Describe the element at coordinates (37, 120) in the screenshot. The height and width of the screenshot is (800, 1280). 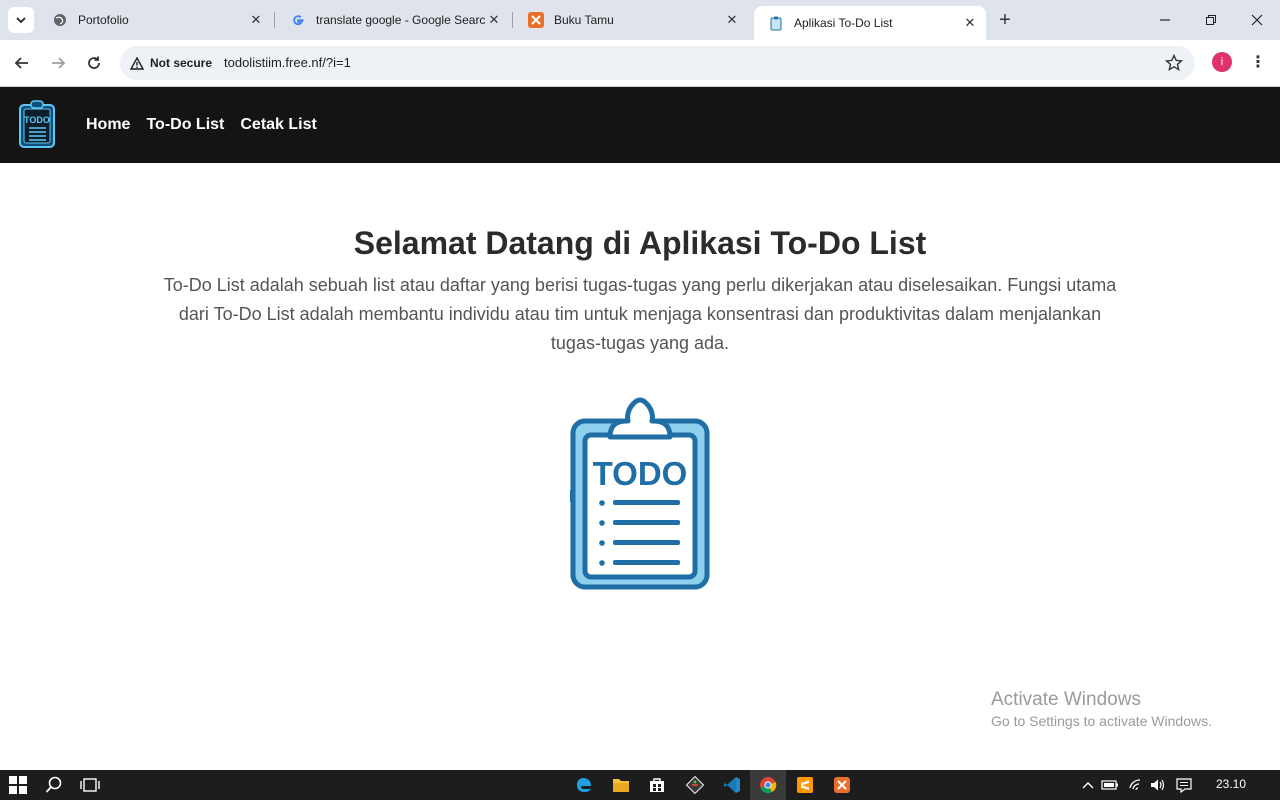
I see `logo-text: TODO` at that location.